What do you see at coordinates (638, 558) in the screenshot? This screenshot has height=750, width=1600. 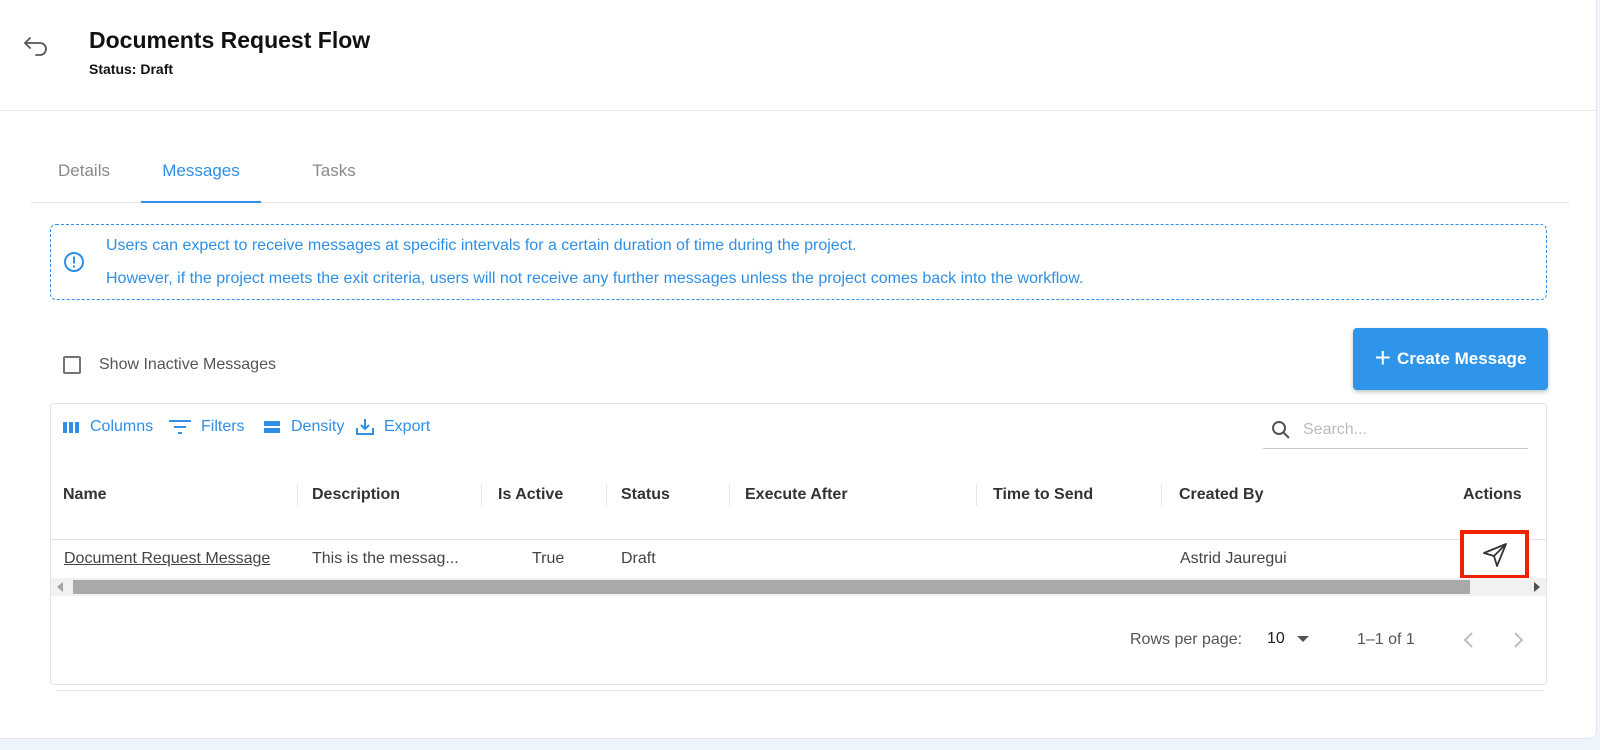 I see `message-status: Draft` at bounding box center [638, 558].